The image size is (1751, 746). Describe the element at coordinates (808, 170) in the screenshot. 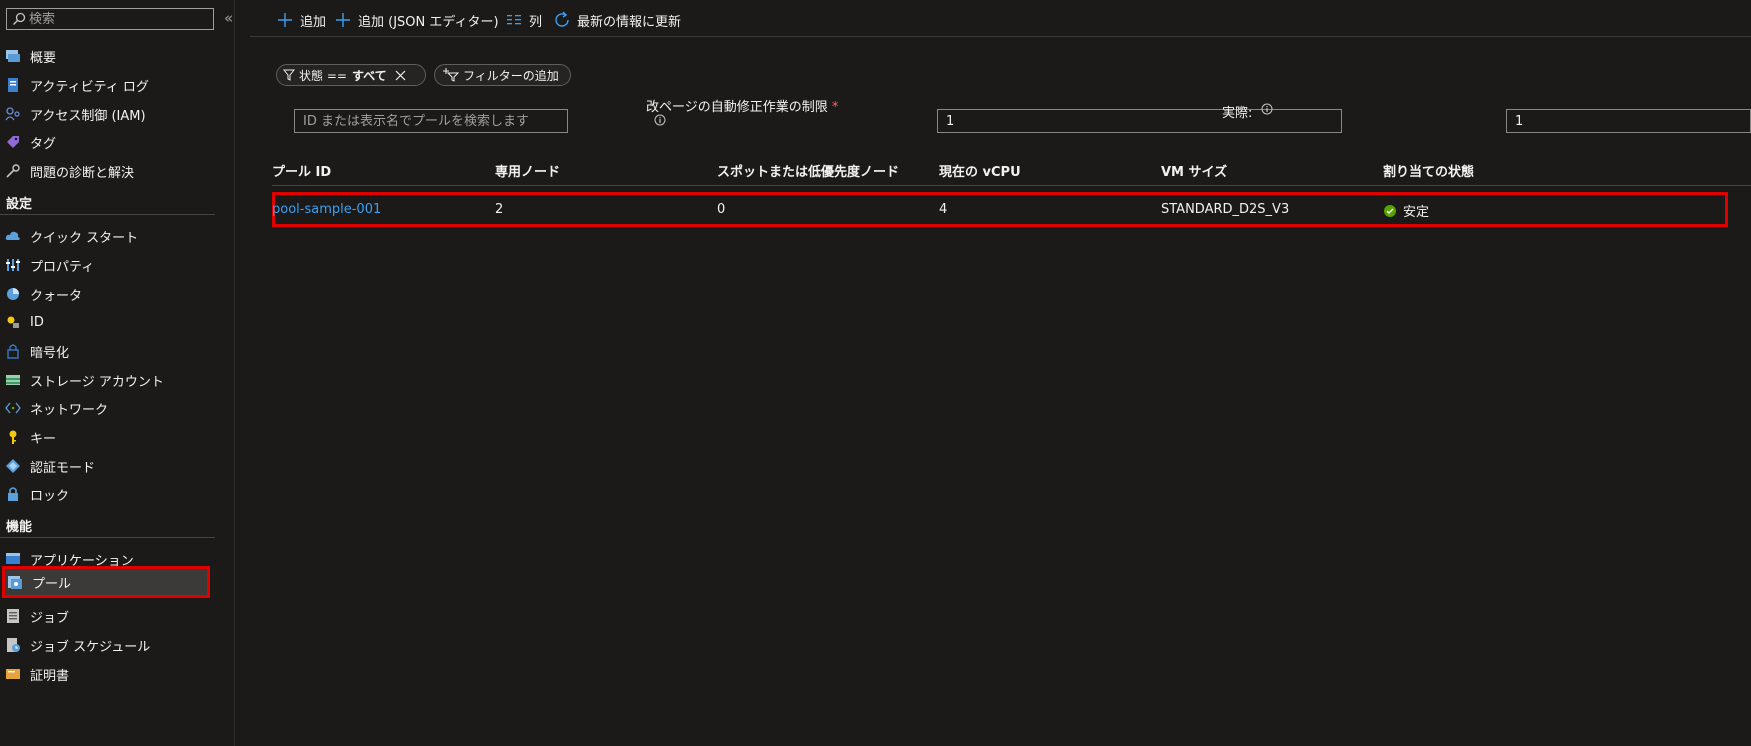

I see `column-header-spot-nodes: スポットまたは低優先度ノード` at that location.